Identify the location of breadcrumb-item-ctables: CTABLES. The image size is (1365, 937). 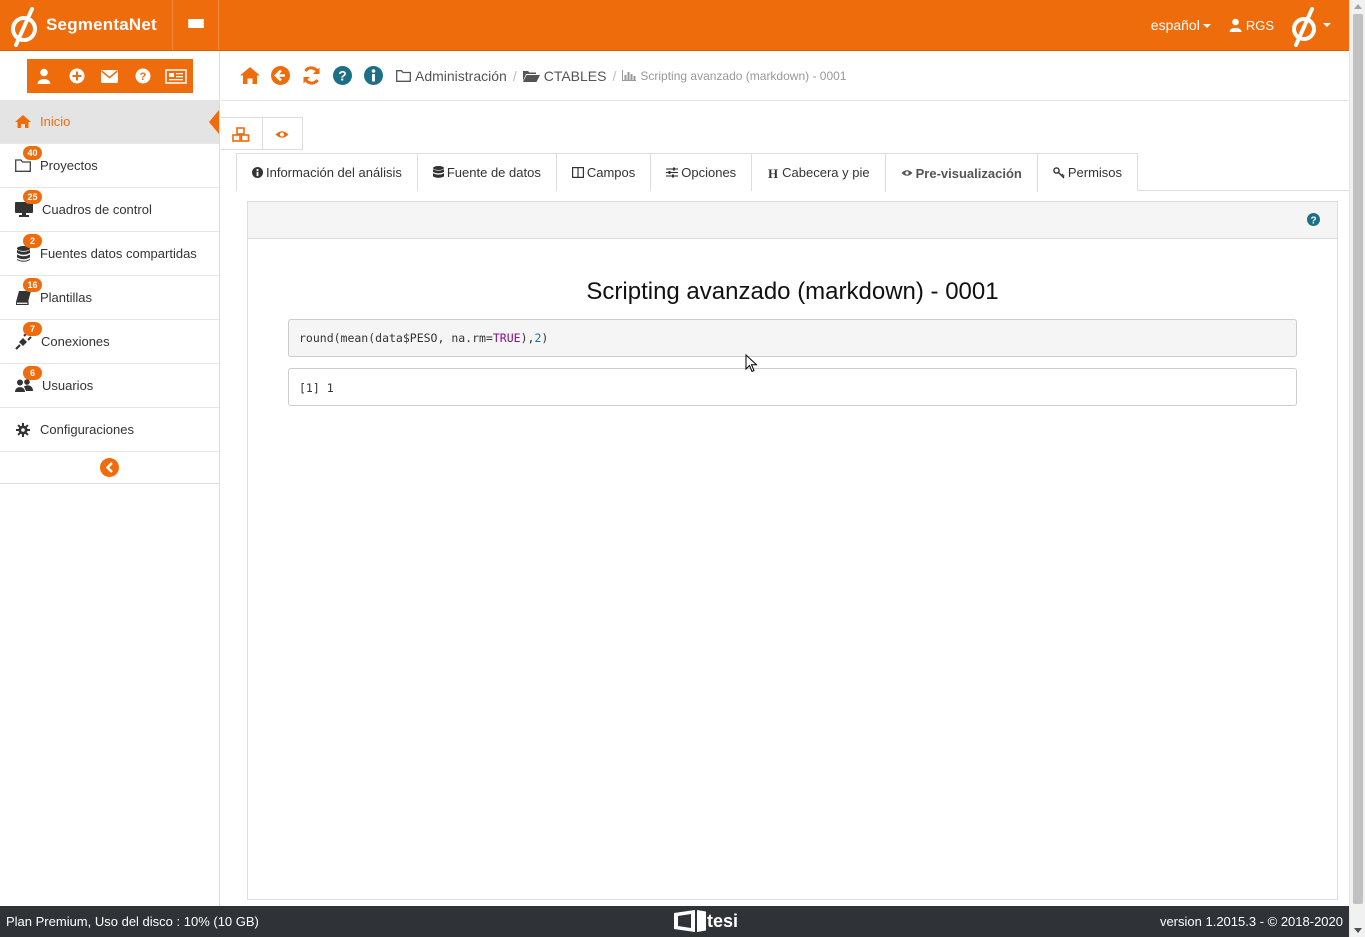
(564, 76).